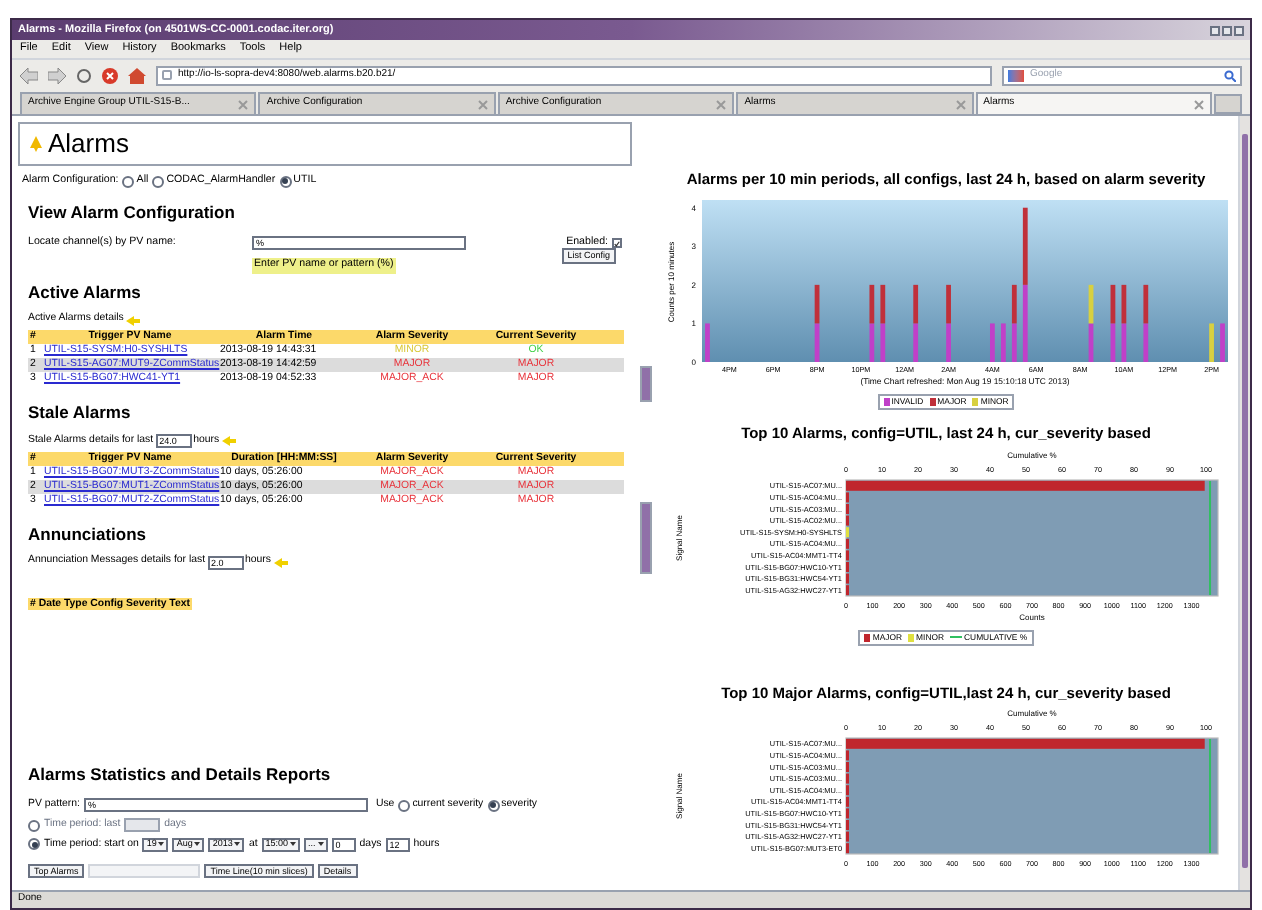 The image size is (1262, 910). What do you see at coordinates (137, 75) in the screenshot?
I see `home-icon` at bounding box center [137, 75].